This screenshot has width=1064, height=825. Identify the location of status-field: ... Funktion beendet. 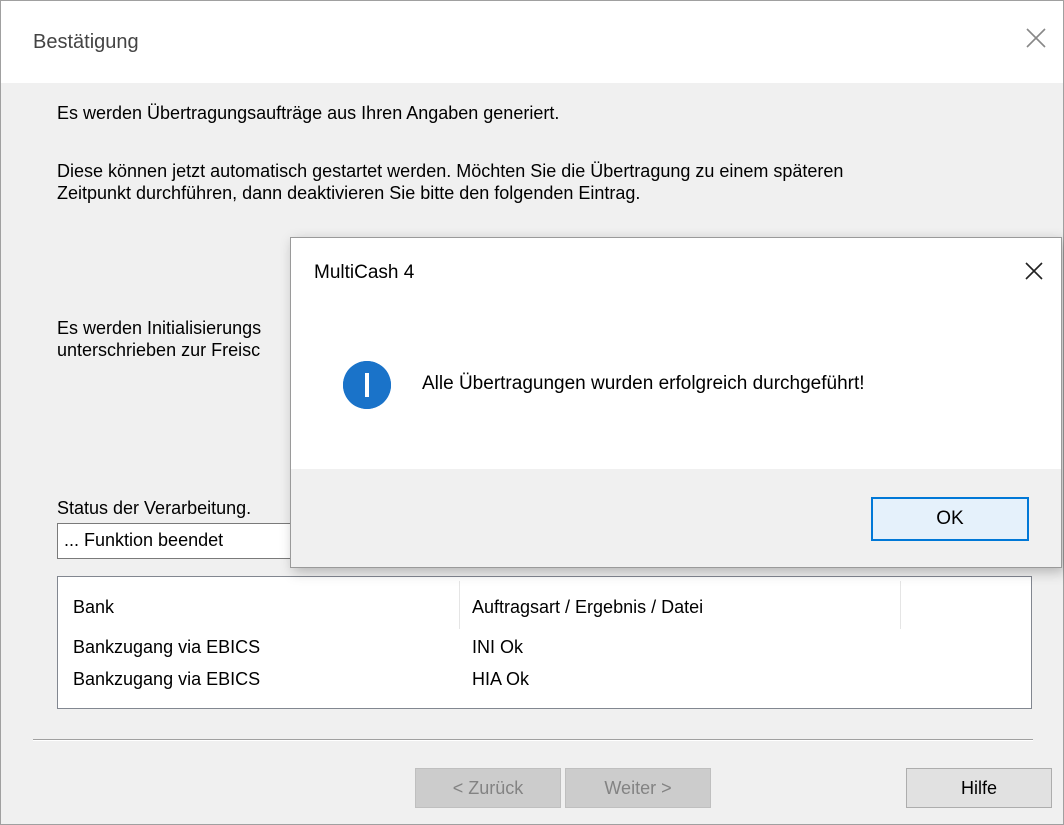
(177, 541).